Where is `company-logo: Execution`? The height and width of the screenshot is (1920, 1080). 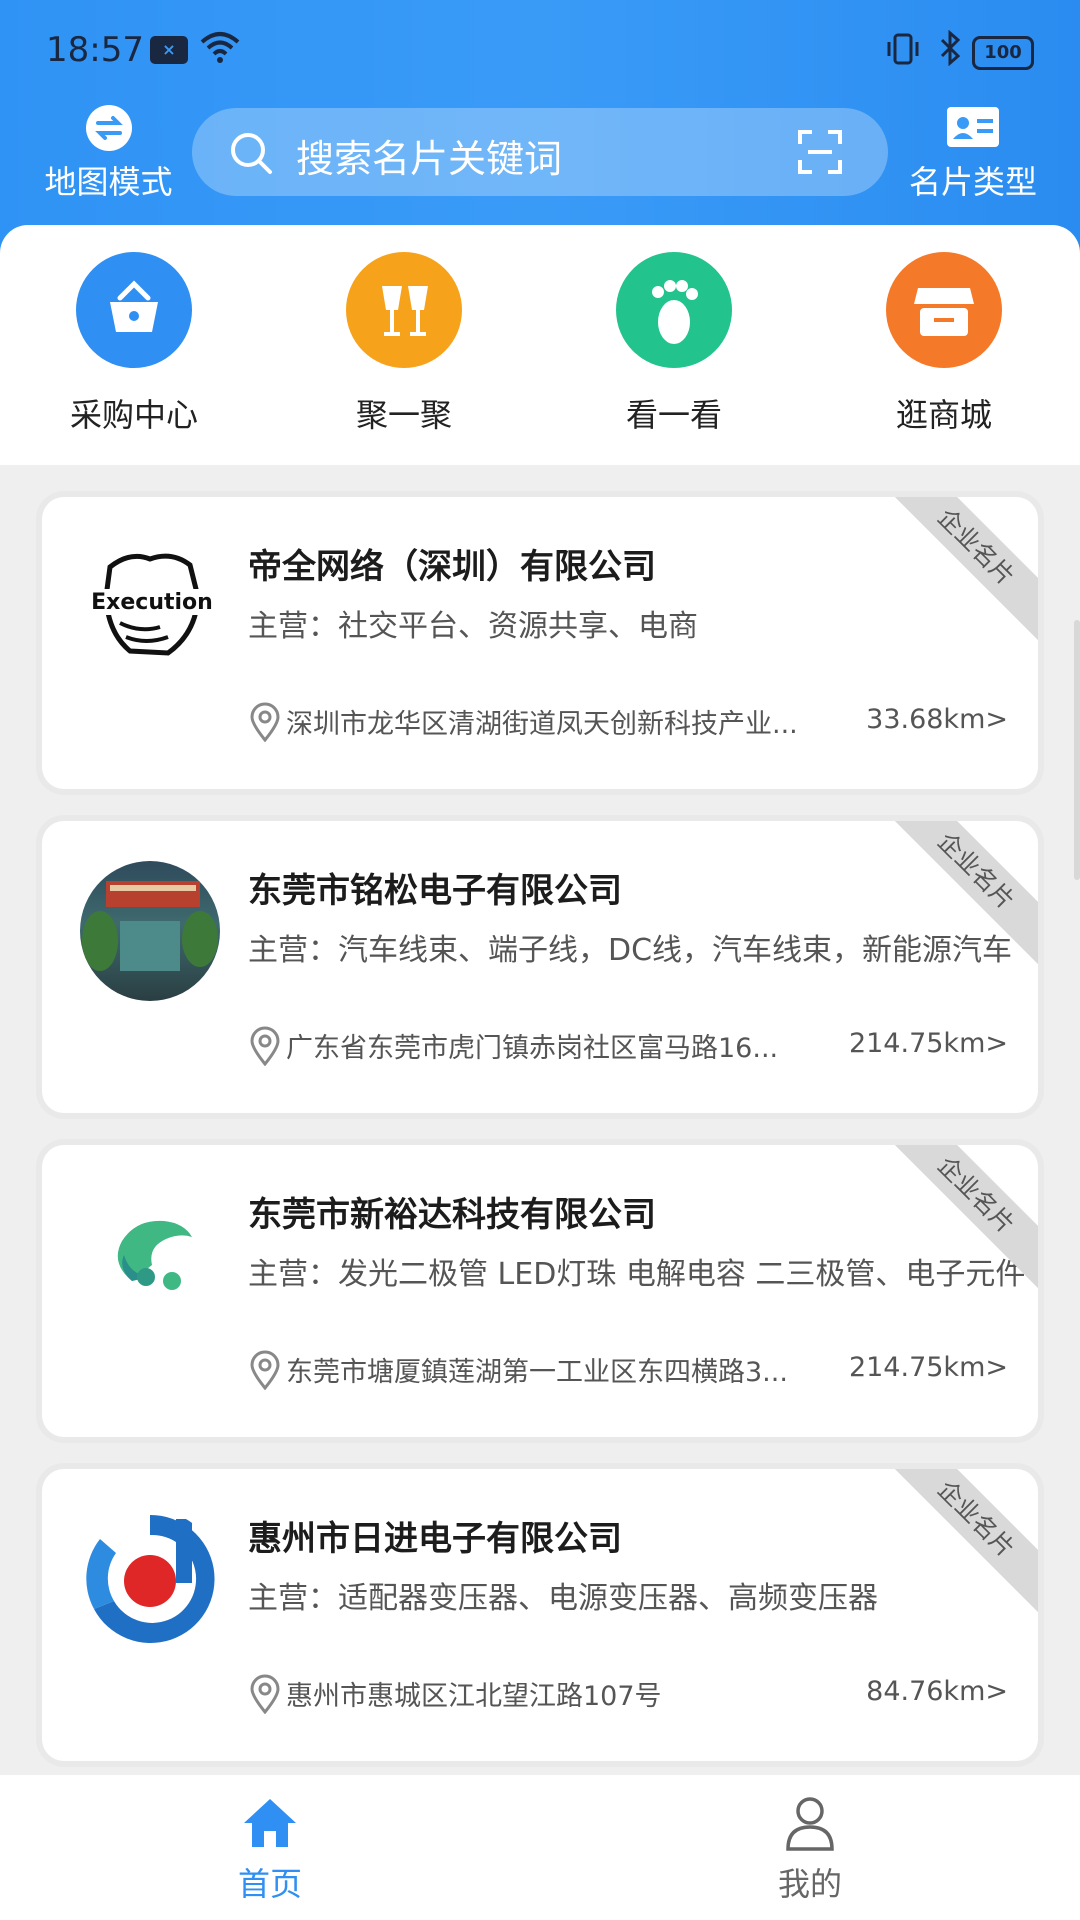
company-logo: Execution is located at coordinates (150, 607).